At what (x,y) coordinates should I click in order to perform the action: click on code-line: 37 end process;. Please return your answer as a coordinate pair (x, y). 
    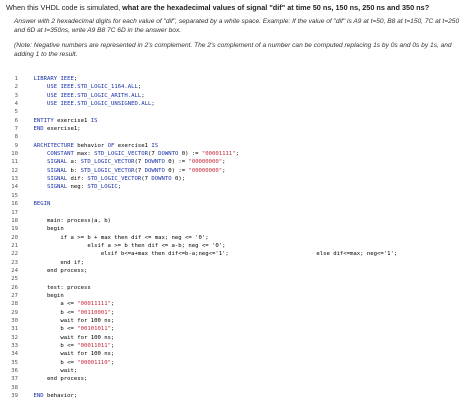
    Looking at the image, I should click on (237, 379).